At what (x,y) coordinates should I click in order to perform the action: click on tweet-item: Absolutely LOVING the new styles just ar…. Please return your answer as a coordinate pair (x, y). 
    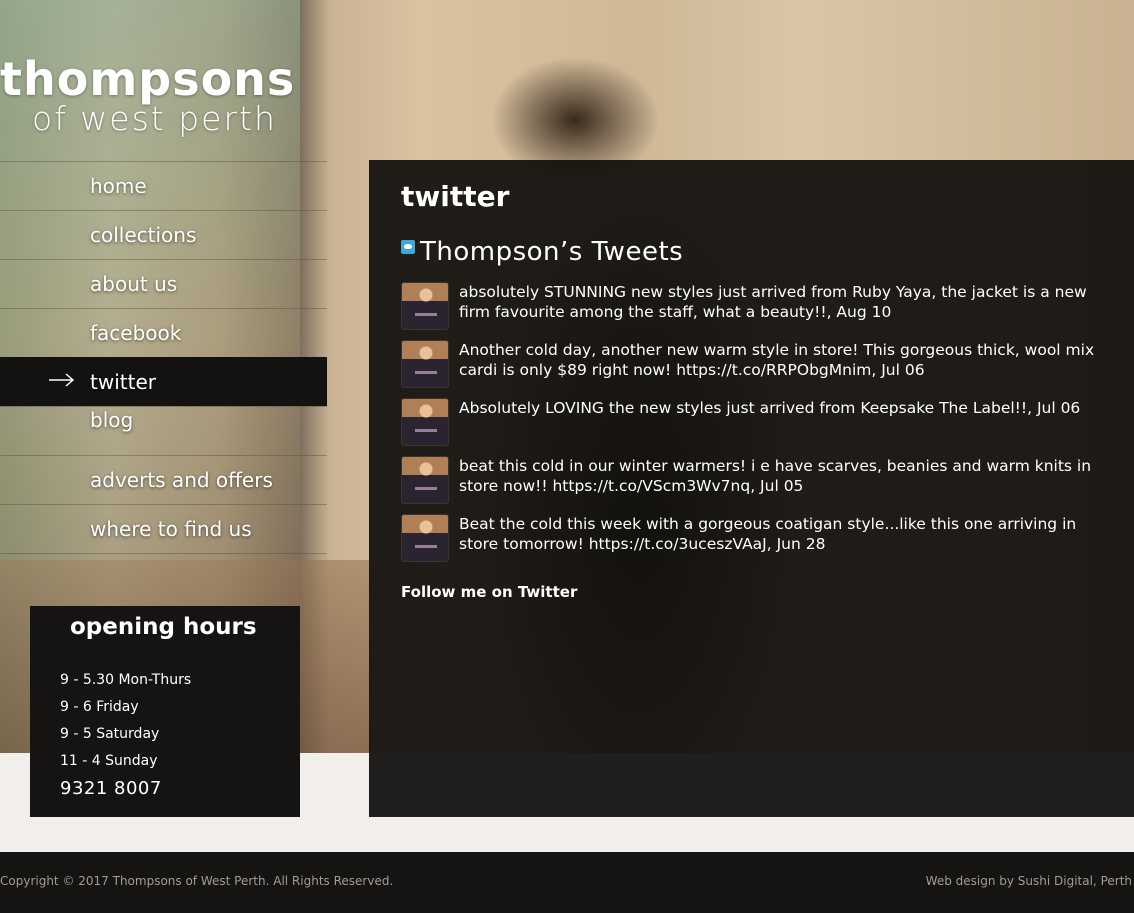
    Looking at the image, I should click on (751, 427).